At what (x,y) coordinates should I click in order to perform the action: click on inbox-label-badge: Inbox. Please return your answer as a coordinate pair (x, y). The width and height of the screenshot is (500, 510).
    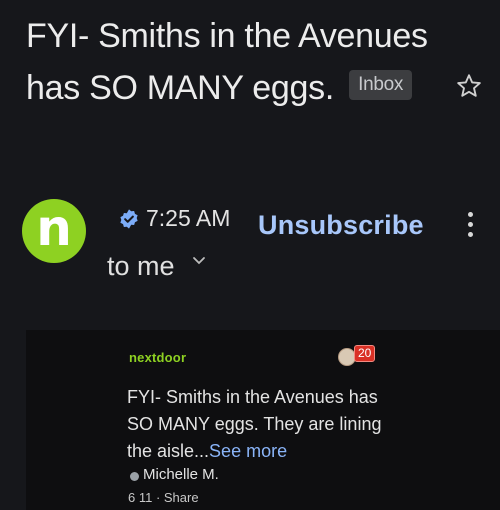
    Looking at the image, I should click on (381, 85).